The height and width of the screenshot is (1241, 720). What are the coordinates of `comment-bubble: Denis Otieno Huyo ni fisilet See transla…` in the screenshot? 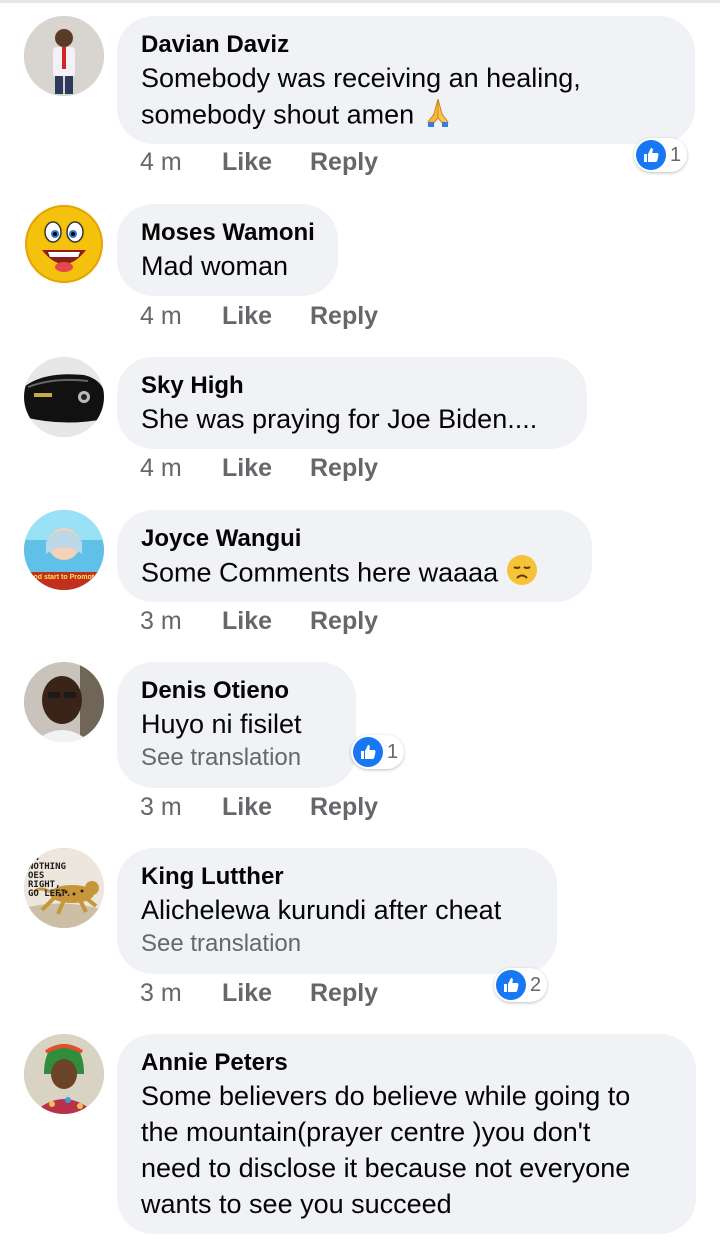 It's located at (236, 725).